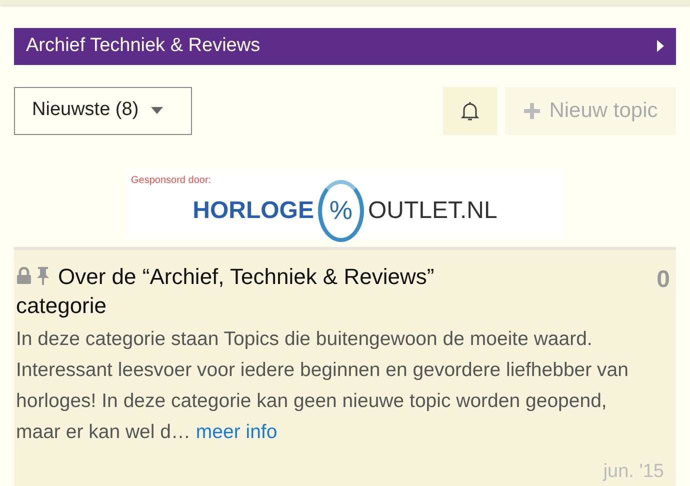  What do you see at coordinates (143, 46) in the screenshot?
I see `category-title: Archief Techniek & Reviews` at bounding box center [143, 46].